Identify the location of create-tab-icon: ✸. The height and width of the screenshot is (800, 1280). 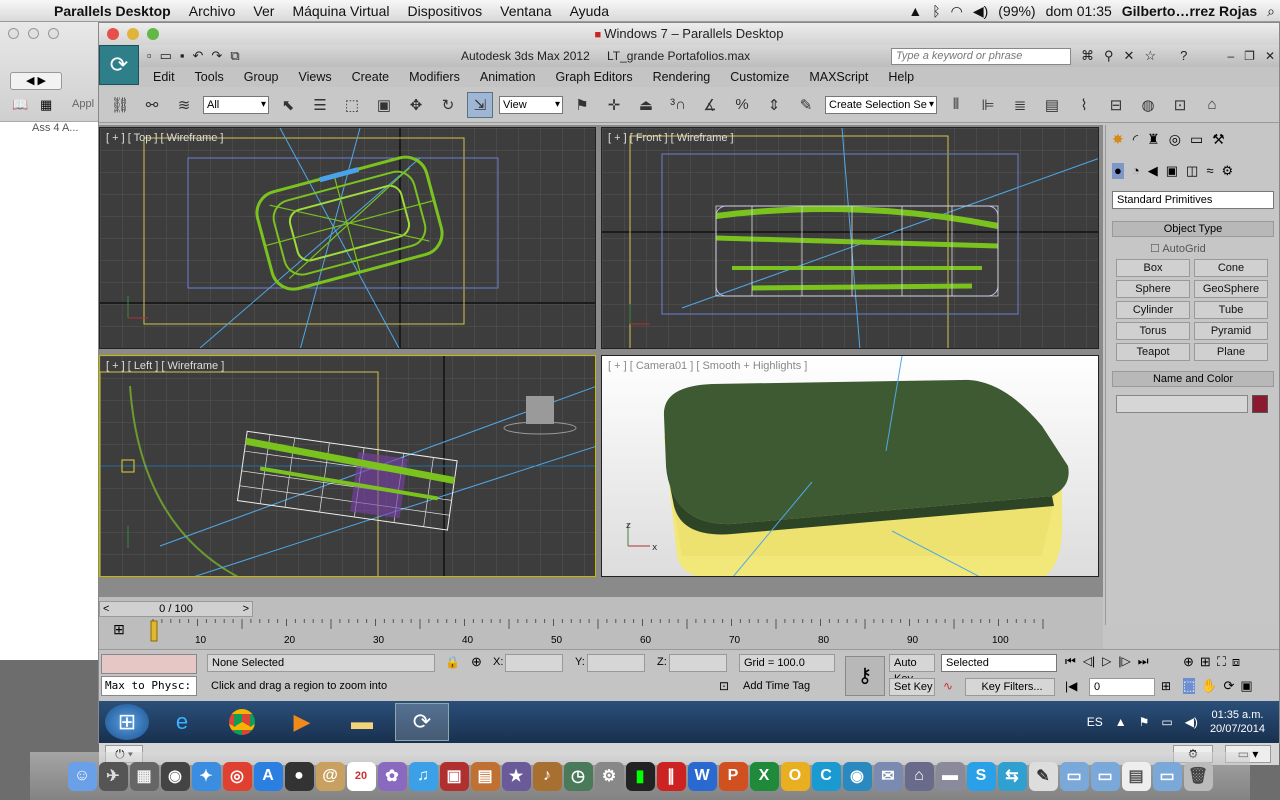
(1118, 139).